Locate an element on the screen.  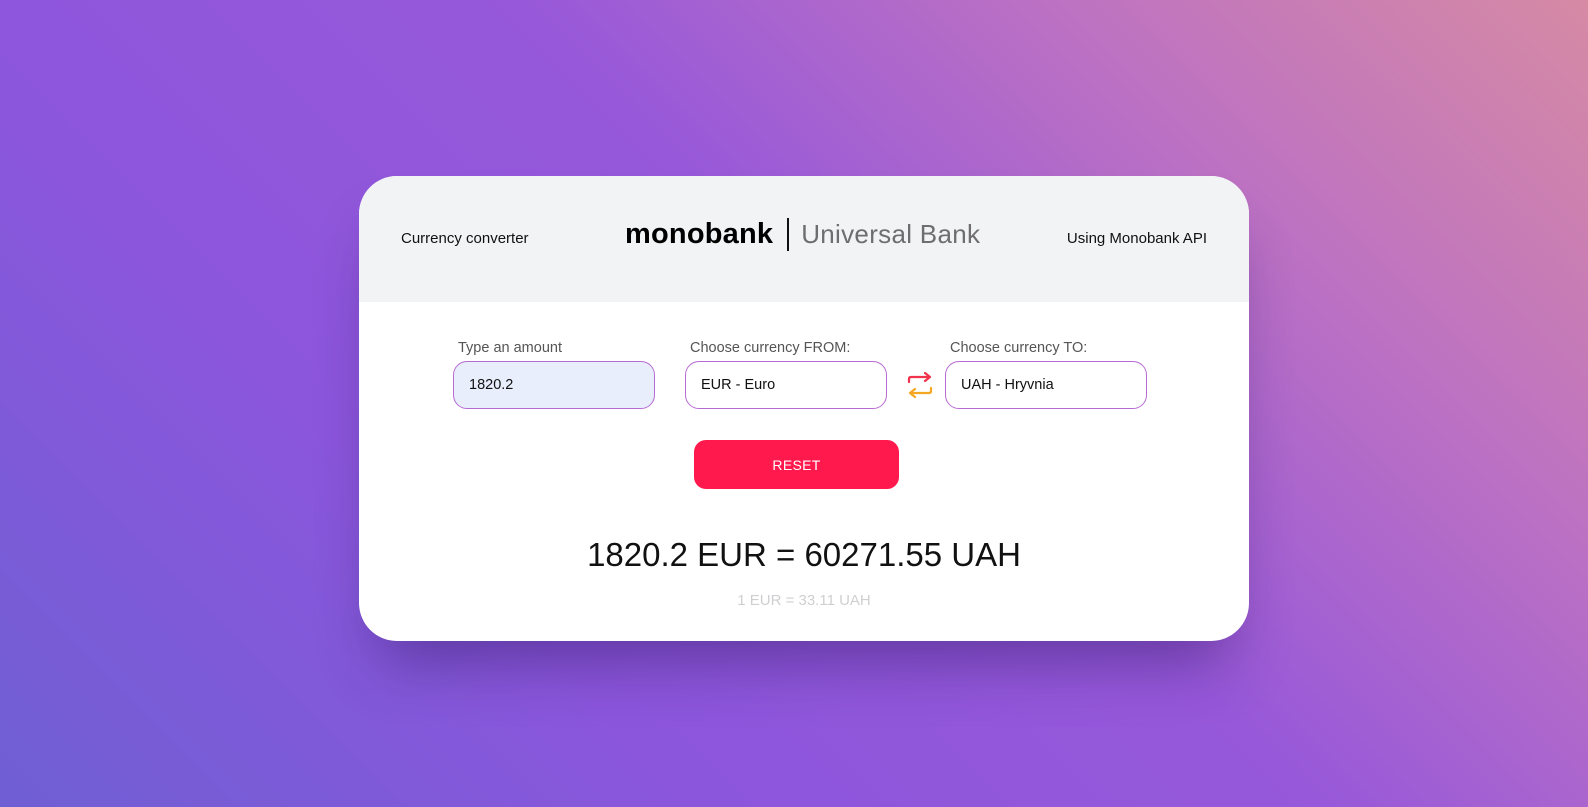
monobank-logo: monobank Universal Bank is located at coordinates (802, 234).